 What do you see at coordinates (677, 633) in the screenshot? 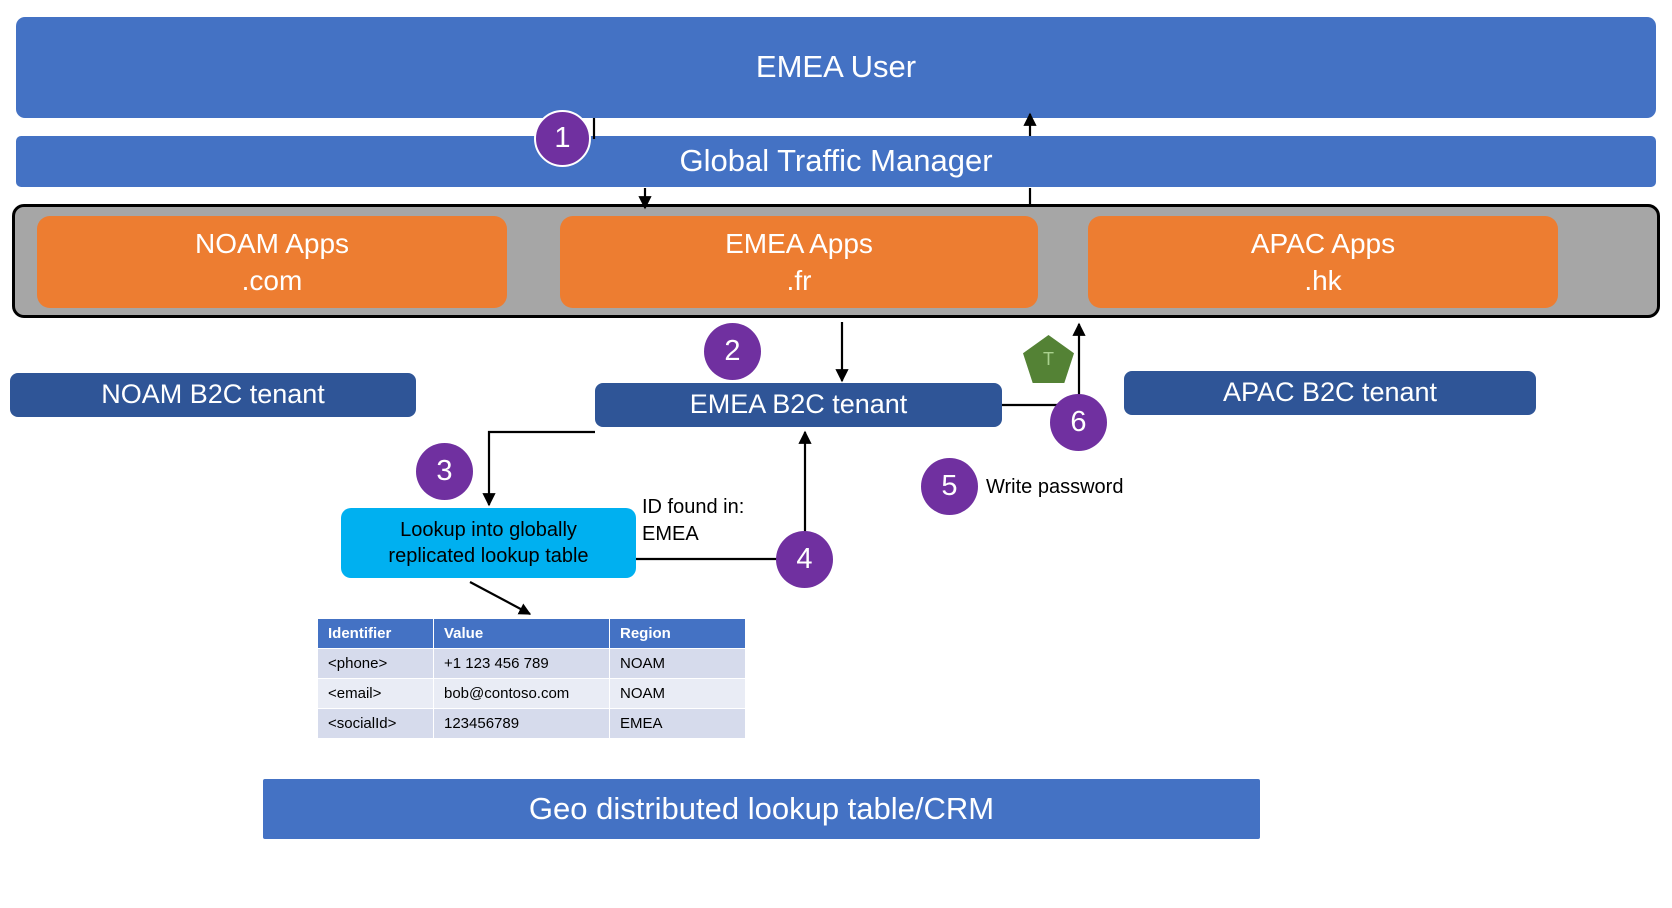
I see `table-header-region: Region` at bounding box center [677, 633].